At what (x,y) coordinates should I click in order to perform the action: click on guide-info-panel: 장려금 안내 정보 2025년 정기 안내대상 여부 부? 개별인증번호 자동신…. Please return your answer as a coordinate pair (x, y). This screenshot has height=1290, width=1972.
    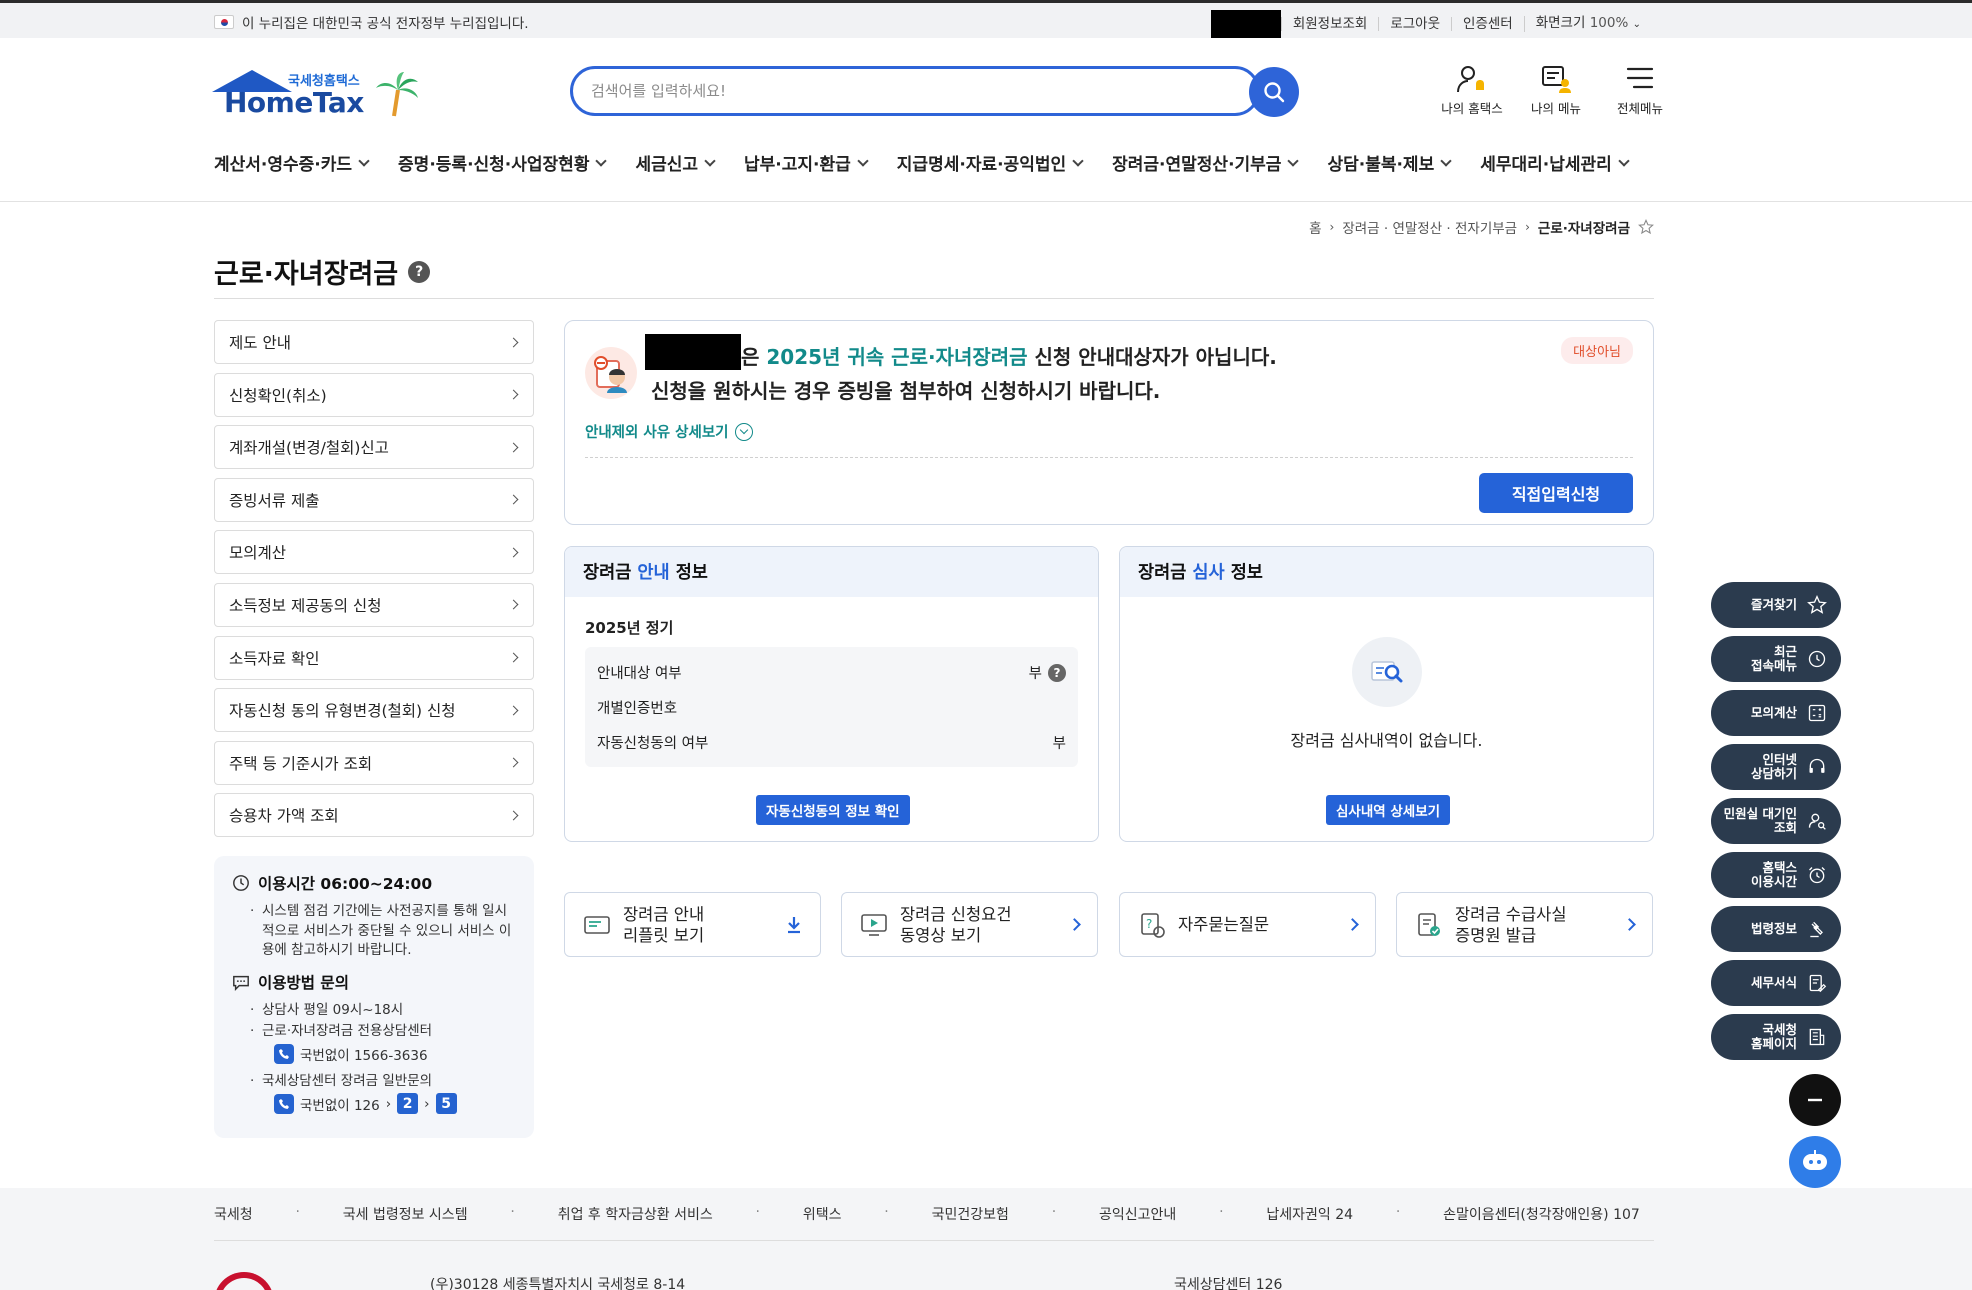
    Looking at the image, I should click on (831, 694).